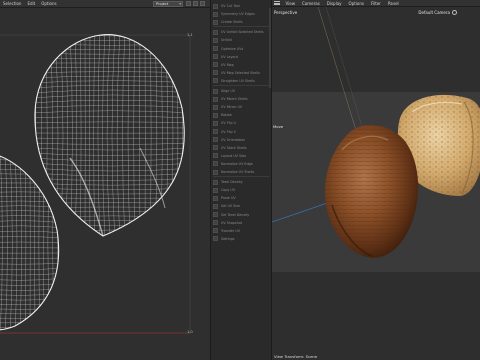 This screenshot has width=480, height=360. Describe the element at coordinates (180, 4) in the screenshot. I see `chevron-down-icon: ▾` at that location.